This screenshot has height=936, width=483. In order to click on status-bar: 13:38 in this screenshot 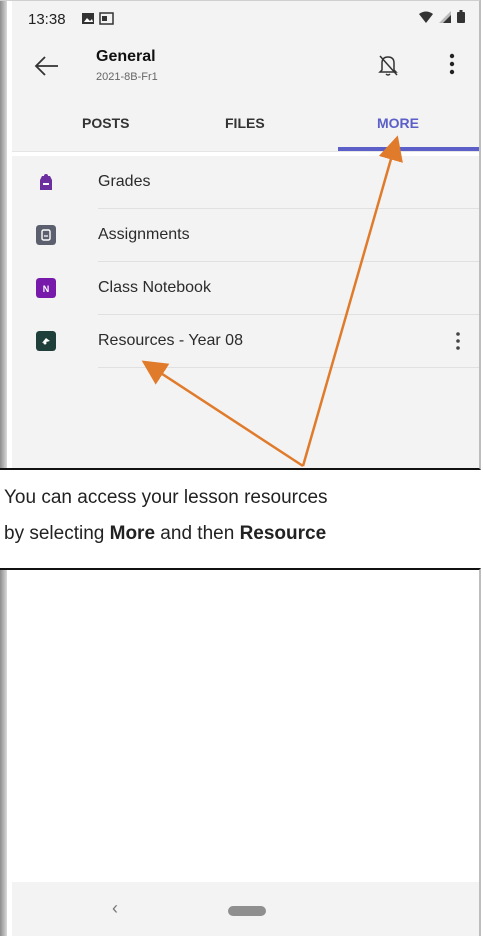, I will do `click(245, 18)`.